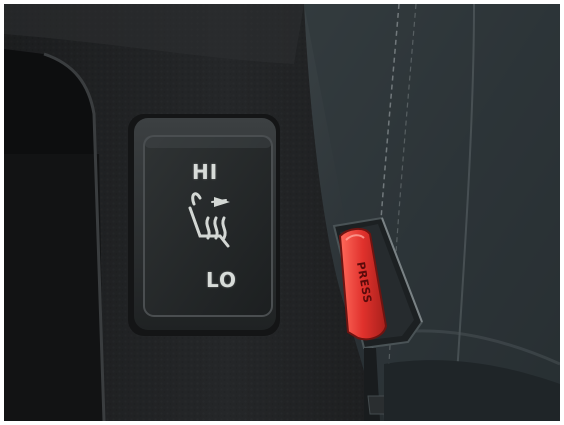 The height and width of the screenshot is (425, 564). I want to click on heater-lo-label: LO, so click(222, 280).